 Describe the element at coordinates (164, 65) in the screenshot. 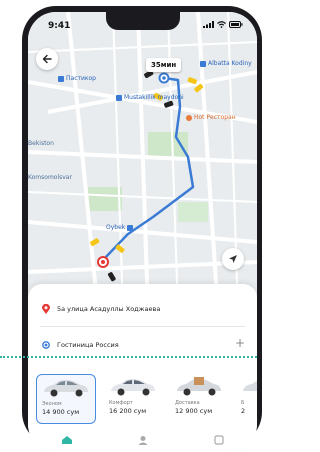

I see `eta-badge: 35мин` at that location.